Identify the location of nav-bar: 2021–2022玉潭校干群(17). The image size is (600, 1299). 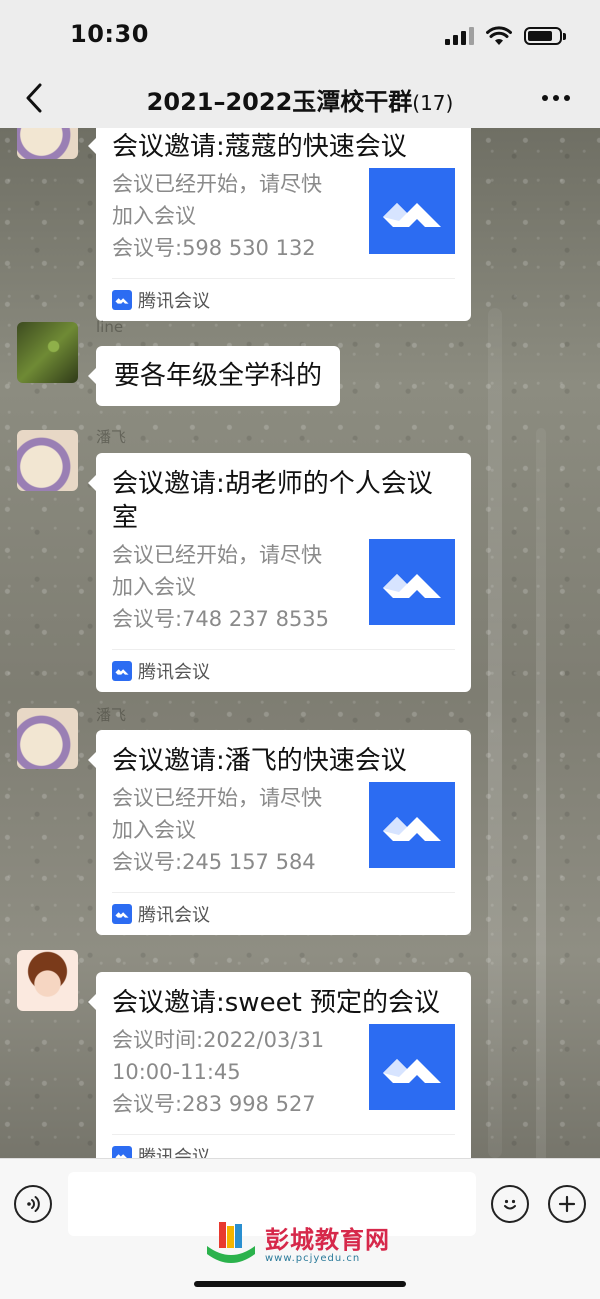
(300, 99).